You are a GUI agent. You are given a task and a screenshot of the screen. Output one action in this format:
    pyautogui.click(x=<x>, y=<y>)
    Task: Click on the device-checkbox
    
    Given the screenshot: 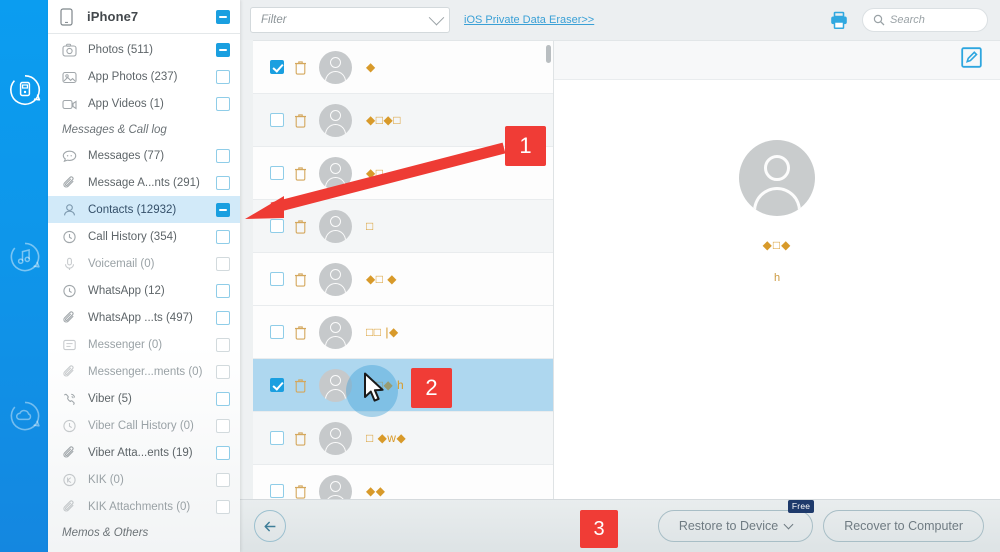 What is the action you would take?
    pyautogui.click(x=223, y=16)
    